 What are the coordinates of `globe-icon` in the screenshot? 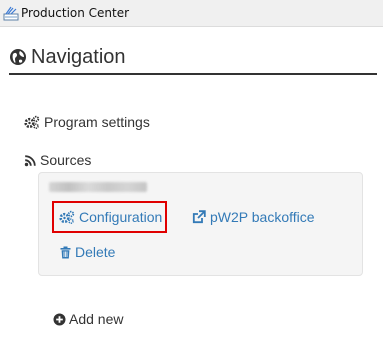 It's located at (18, 57).